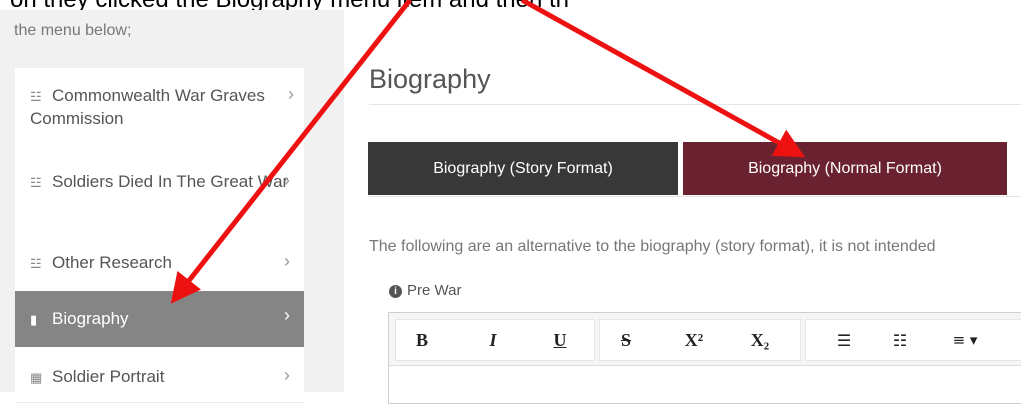  I want to click on toolbar-group-format: B I U, so click(495, 340).